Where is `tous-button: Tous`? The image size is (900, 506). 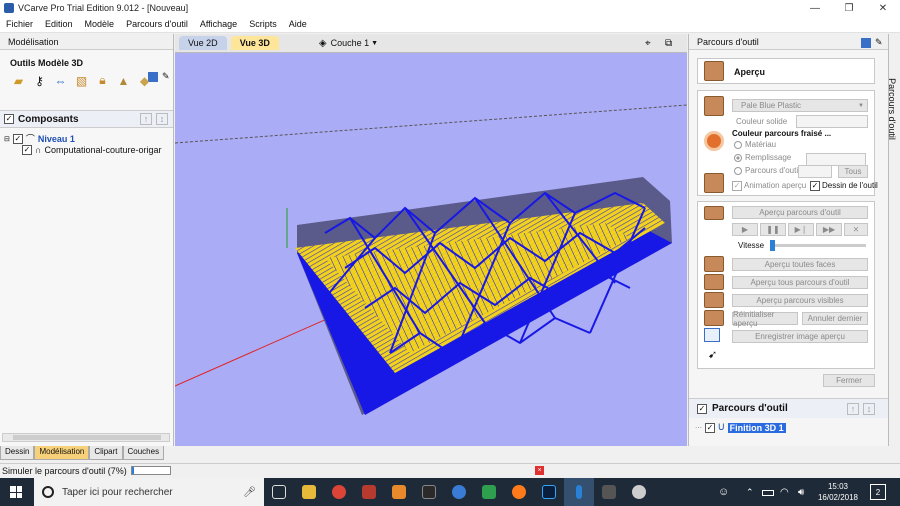
tous-button: Tous is located at coordinates (853, 171).